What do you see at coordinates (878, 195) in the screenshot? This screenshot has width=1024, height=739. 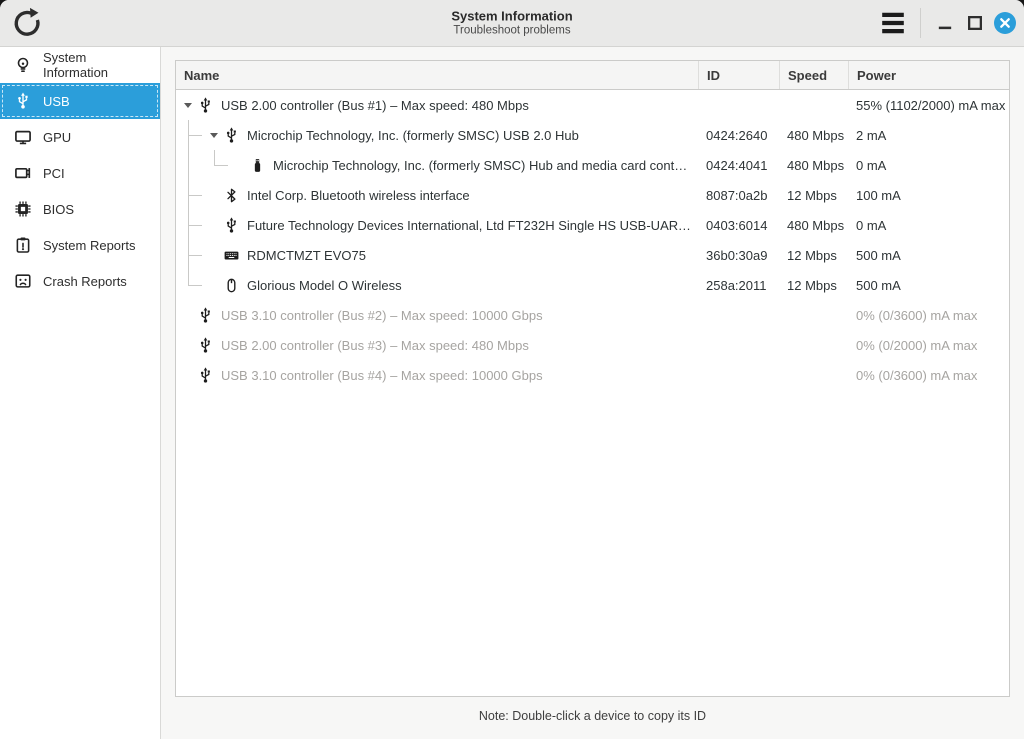 I see `device-power: 100 mA` at bounding box center [878, 195].